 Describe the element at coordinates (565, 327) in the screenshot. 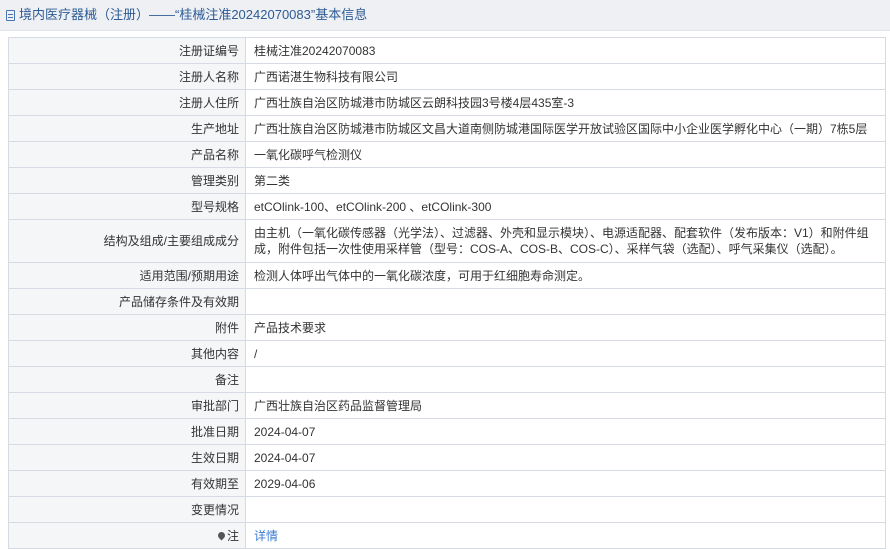

I see `row-value: 产品技术要求` at that location.